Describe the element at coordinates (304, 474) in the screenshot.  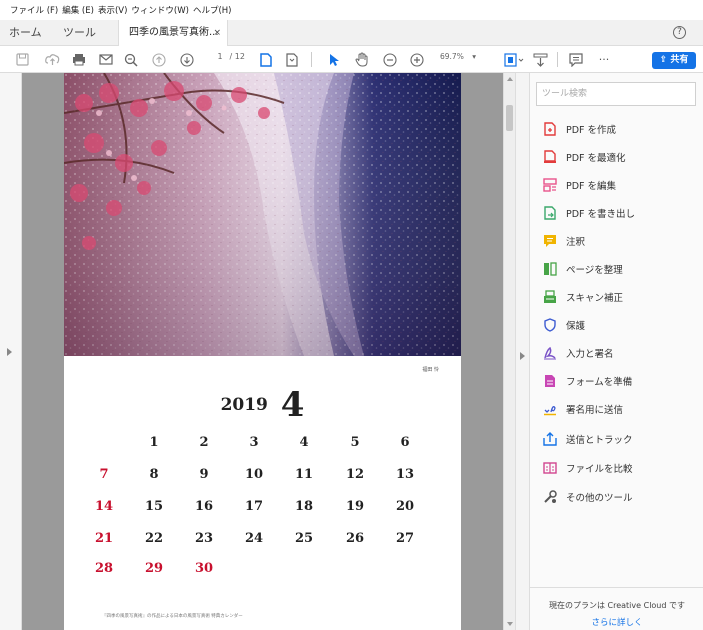
I see `calendar-day: 11` at that location.